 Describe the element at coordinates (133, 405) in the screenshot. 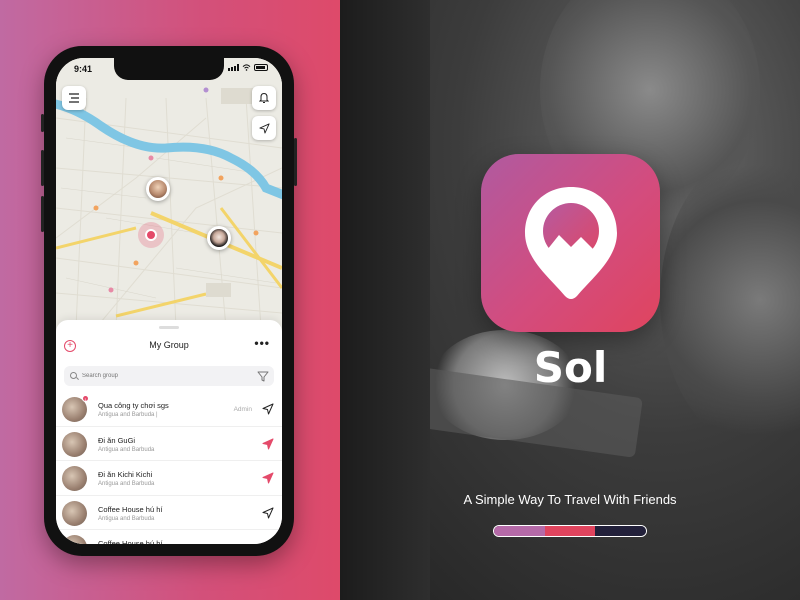

I see `group-name: Qua công ty chơi sgs` at that location.